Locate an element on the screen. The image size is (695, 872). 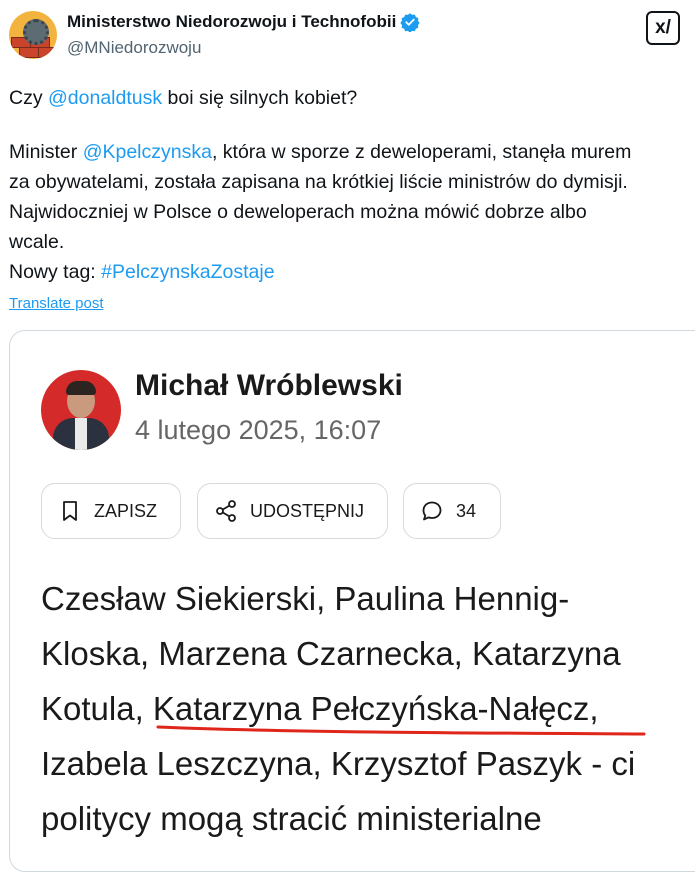
red-underline-annotation is located at coordinates (401, 730).